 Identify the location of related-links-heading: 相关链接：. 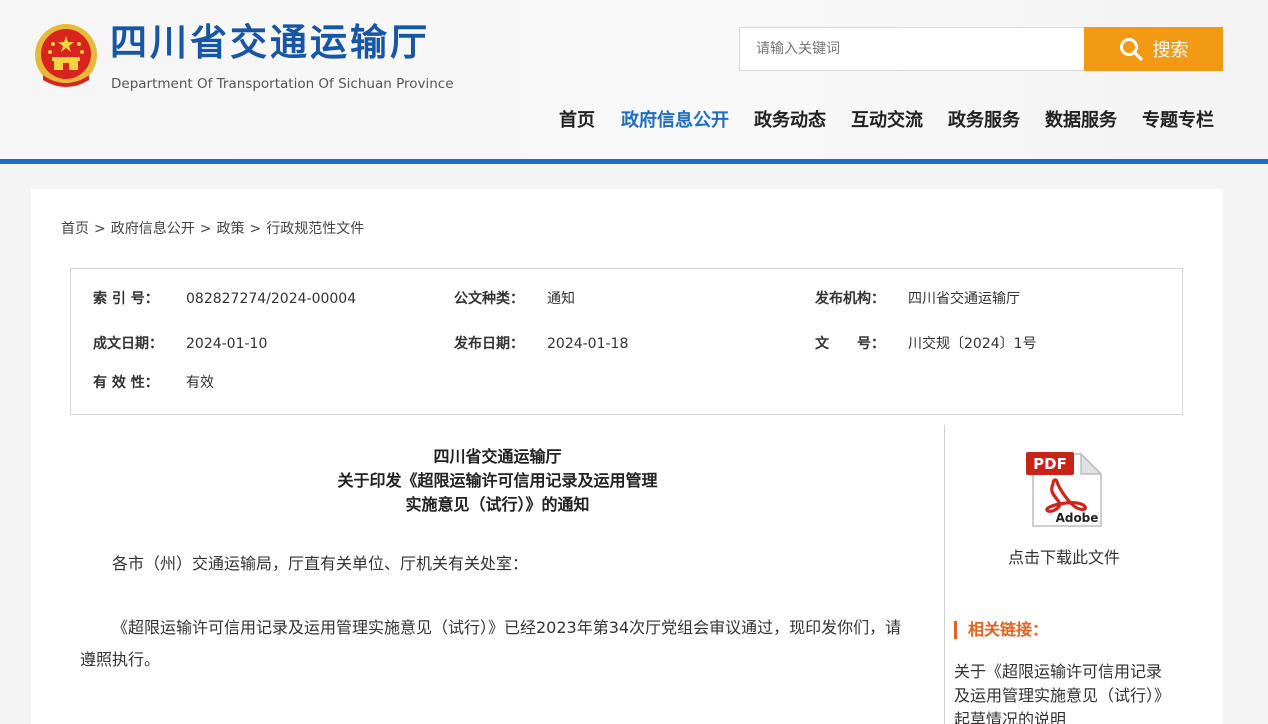
(1001, 630).